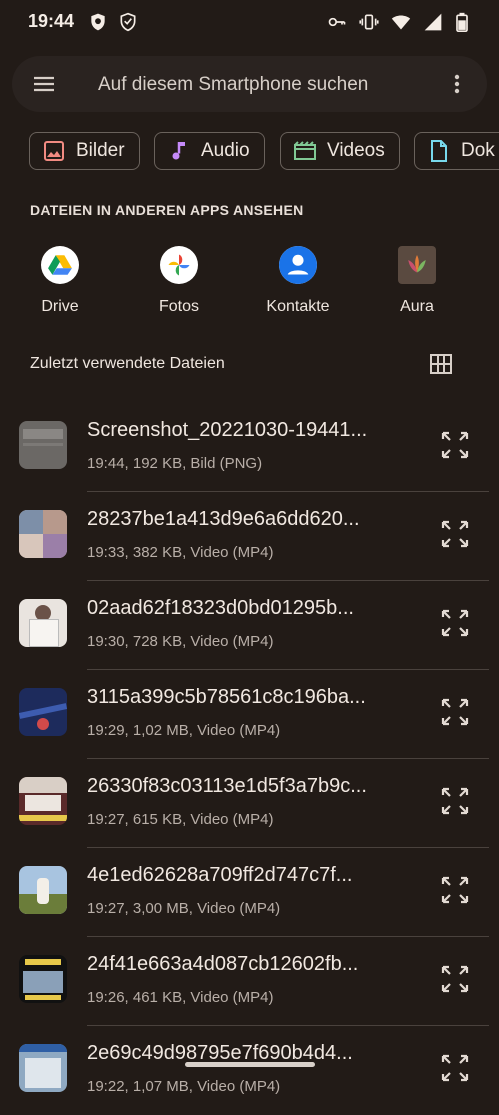 Image resolution: width=499 pixels, height=1115 pixels. I want to click on category-chips: Bilder Audio Videos Dok, so click(264, 152).